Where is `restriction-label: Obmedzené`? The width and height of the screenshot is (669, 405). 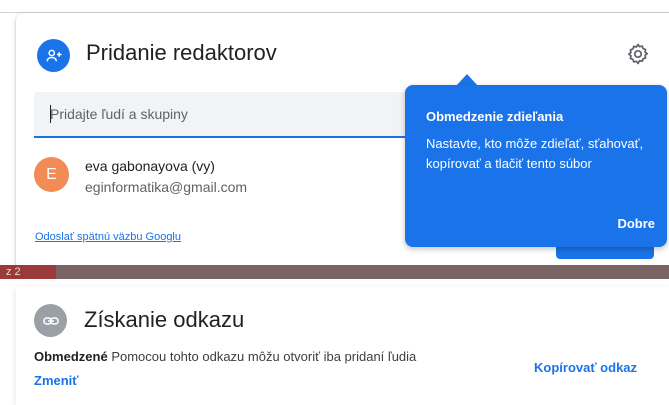
restriction-label: Obmedzené is located at coordinates (71, 356).